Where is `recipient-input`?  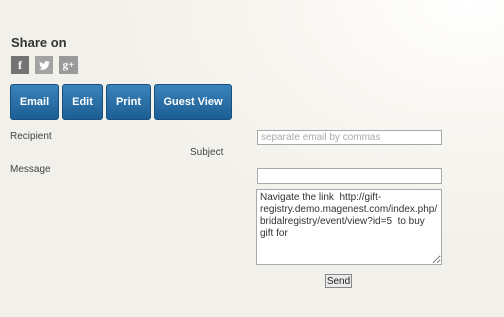 recipient-input is located at coordinates (349, 137).